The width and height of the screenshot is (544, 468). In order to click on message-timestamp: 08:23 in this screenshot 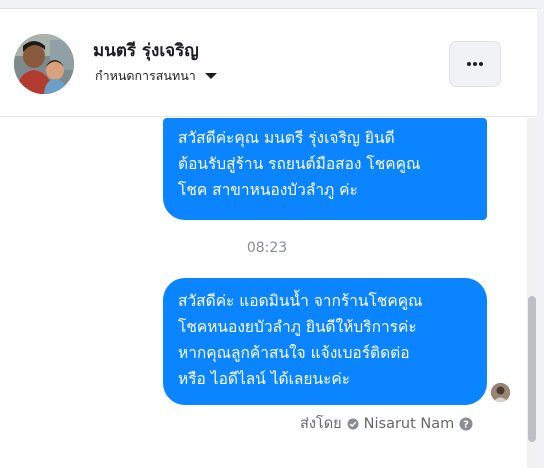, I will do `click(267, 248)`.